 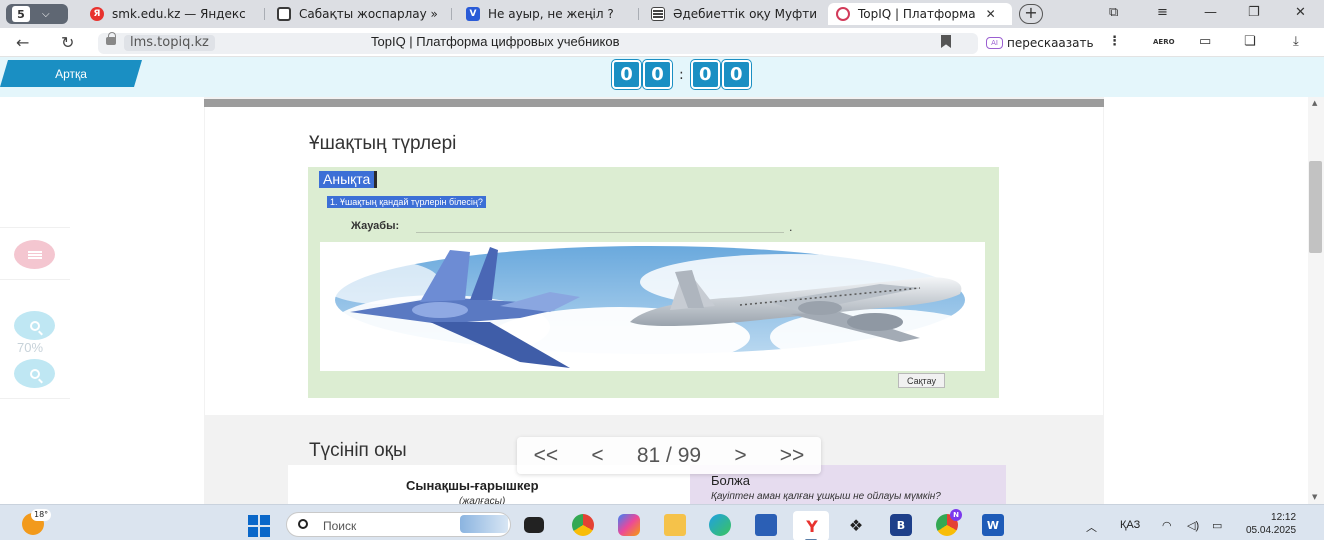 I want to click on back-button: Артқа, so click(x=71, y=73).